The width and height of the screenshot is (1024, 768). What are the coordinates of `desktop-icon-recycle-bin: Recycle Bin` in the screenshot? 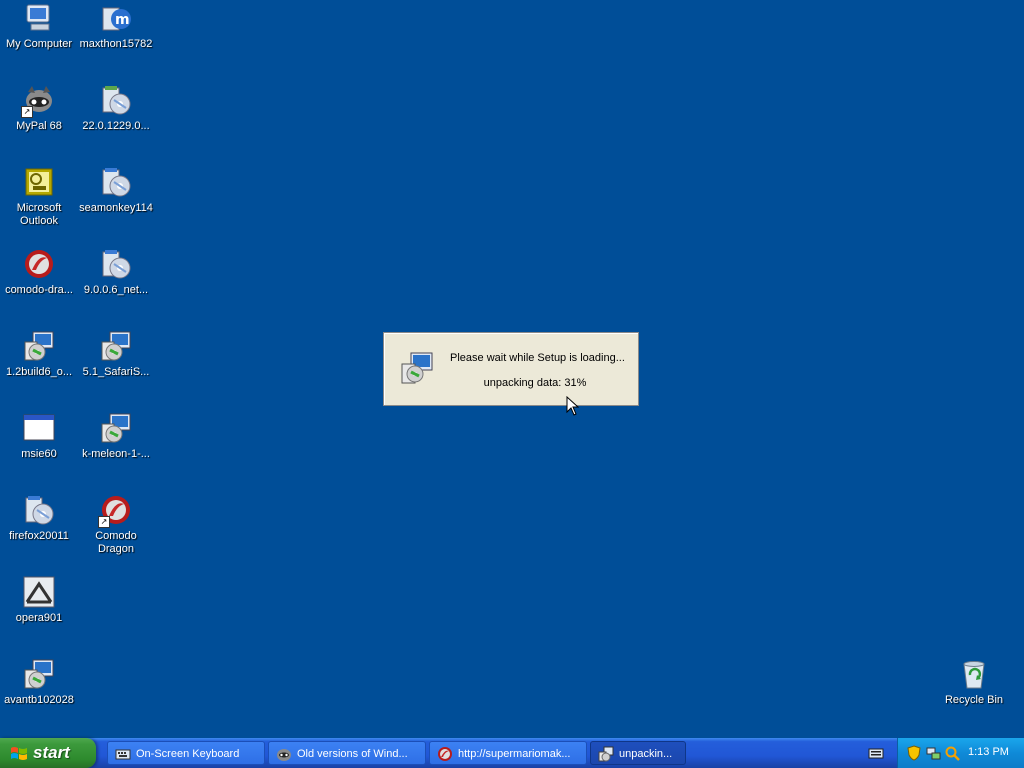 It's located at (974, 682).